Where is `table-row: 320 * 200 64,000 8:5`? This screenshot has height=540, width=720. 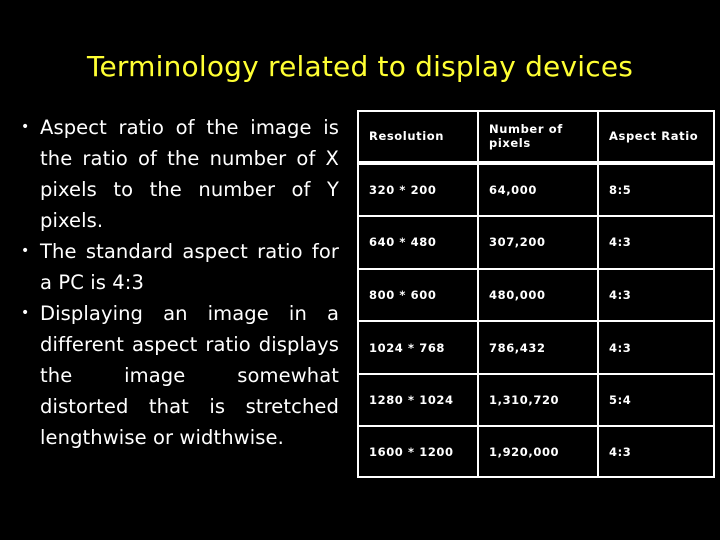
table-row: 320 * 200 64,000 8:5 is located at coordinates (536, 189).